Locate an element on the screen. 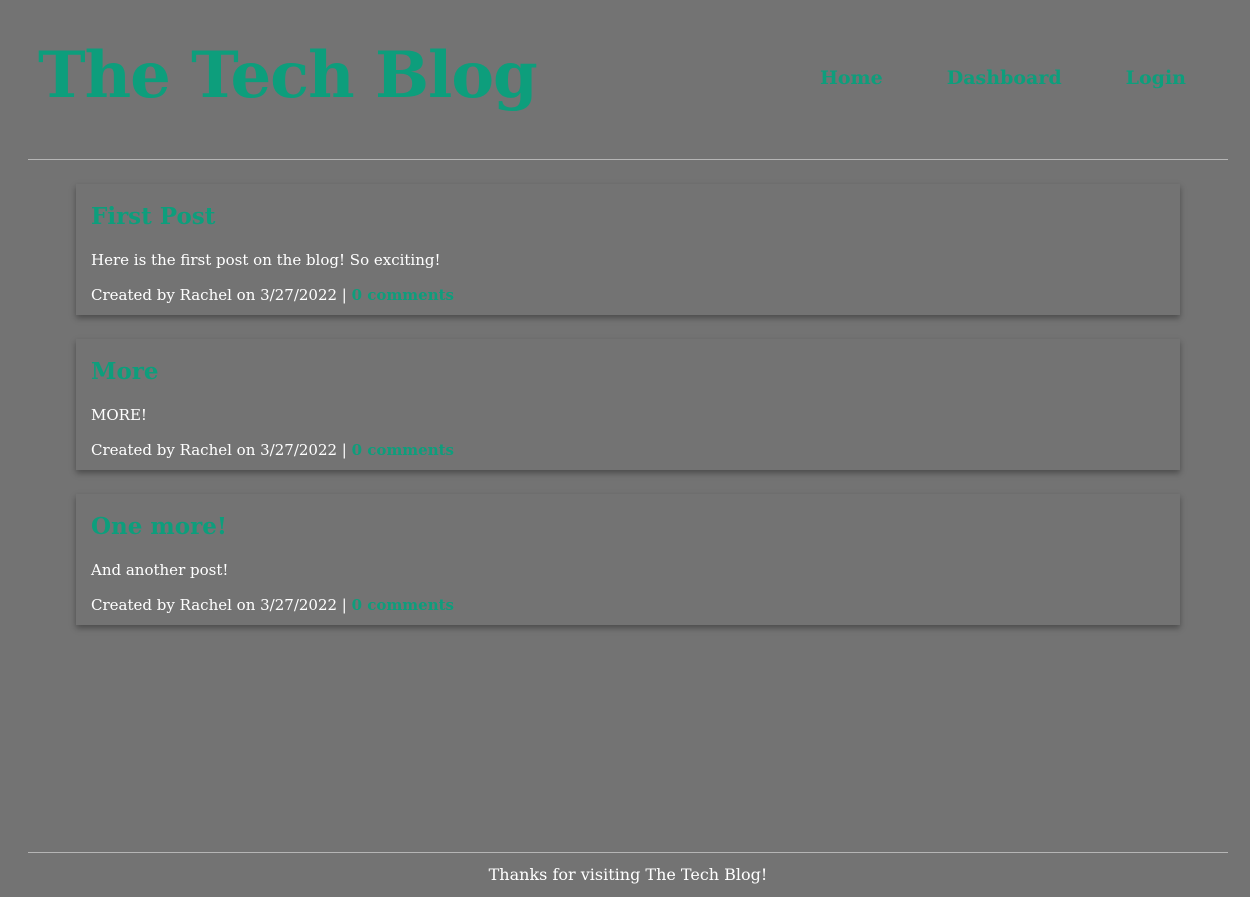 This screenshot has width=1250, height=897. post-title: First Post is located at coordinates (628, 217).